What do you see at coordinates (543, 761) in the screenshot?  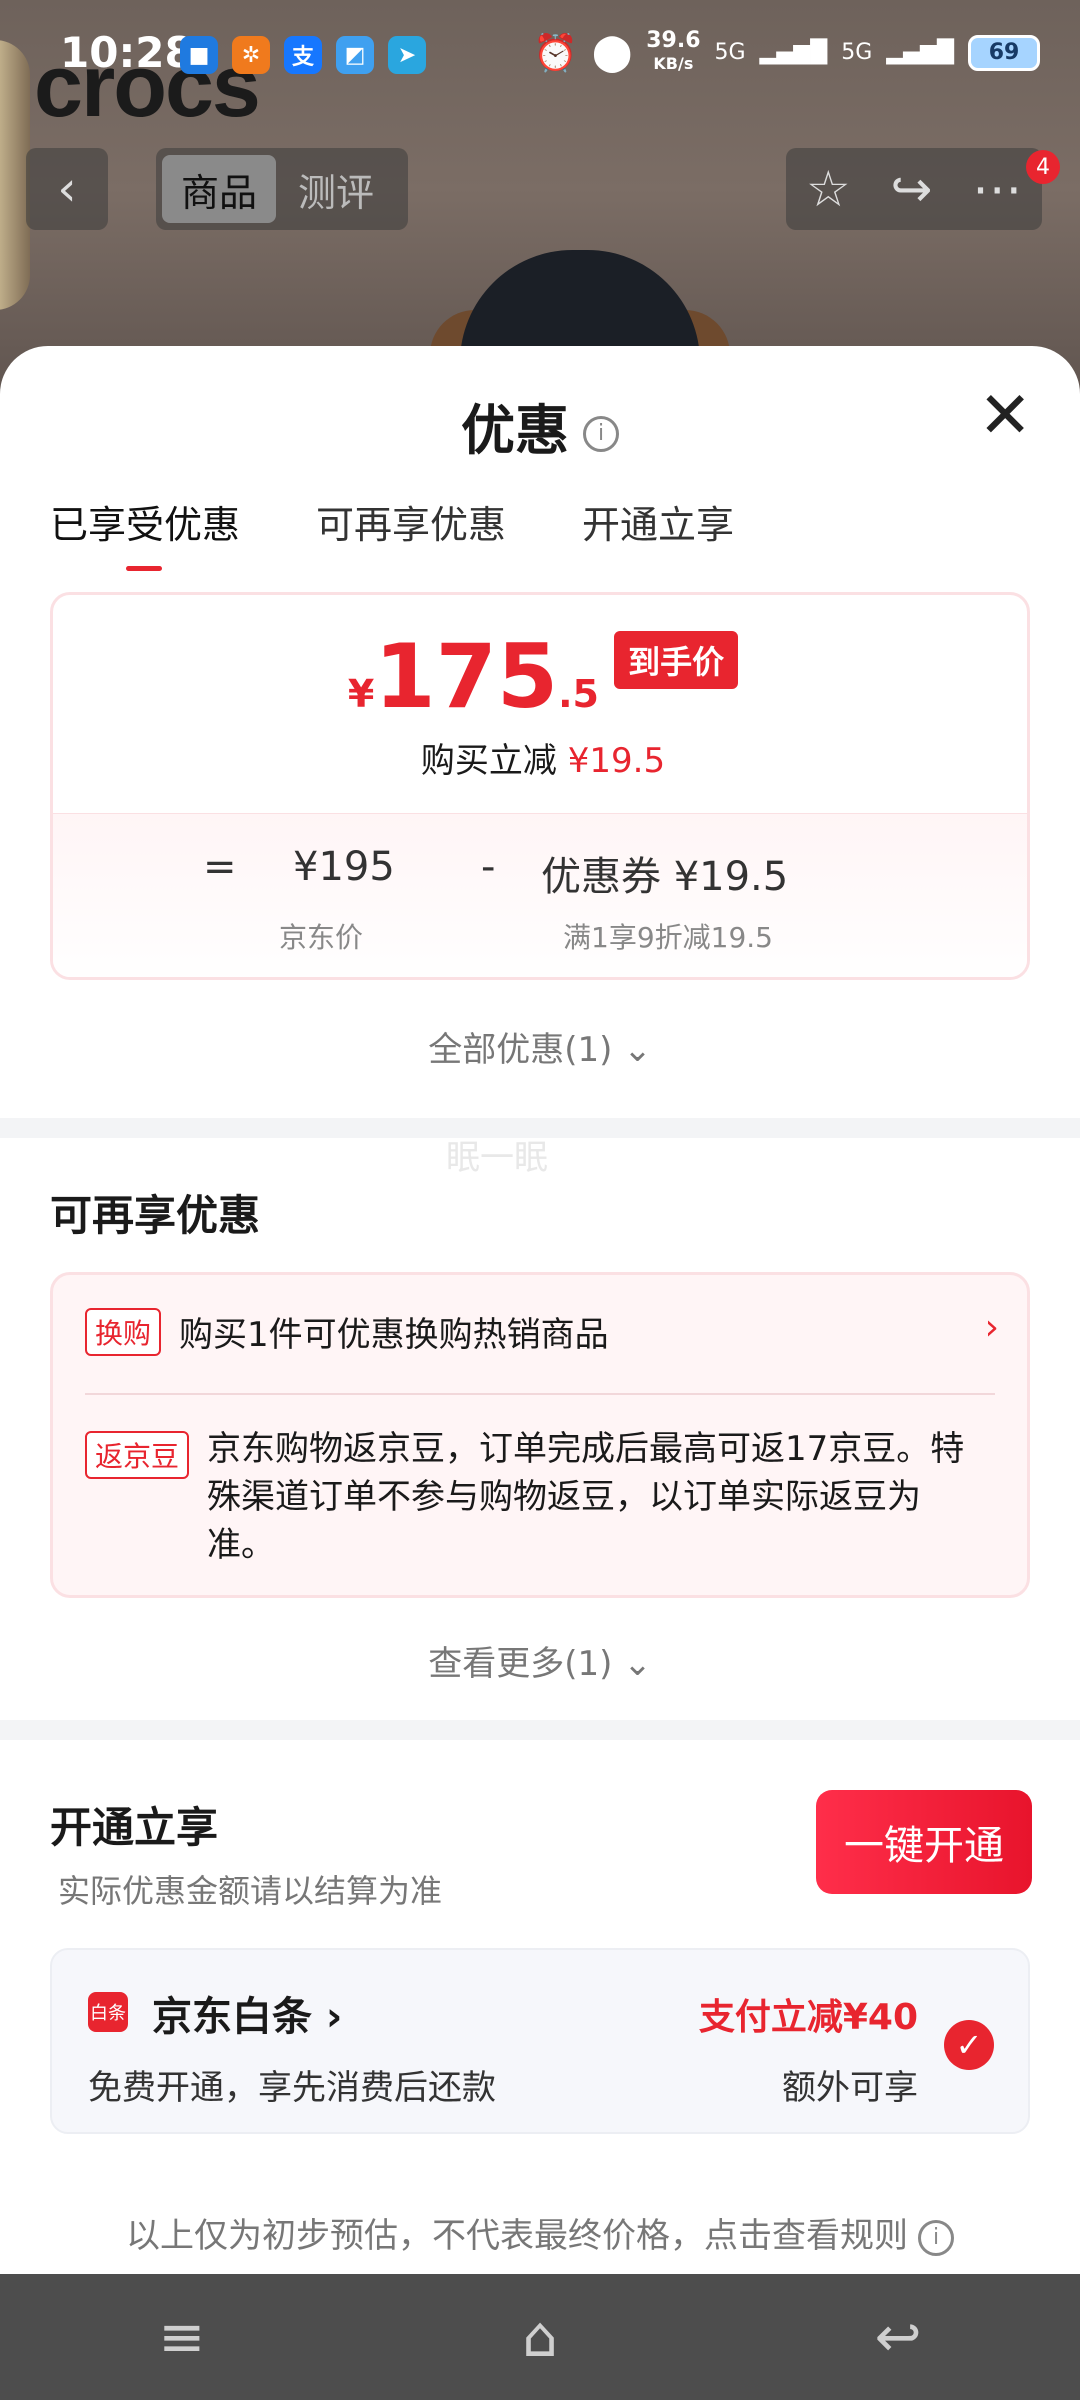 I see `instant-saving: 购买立减 ¥19.5` at bounding box center [543, 761].